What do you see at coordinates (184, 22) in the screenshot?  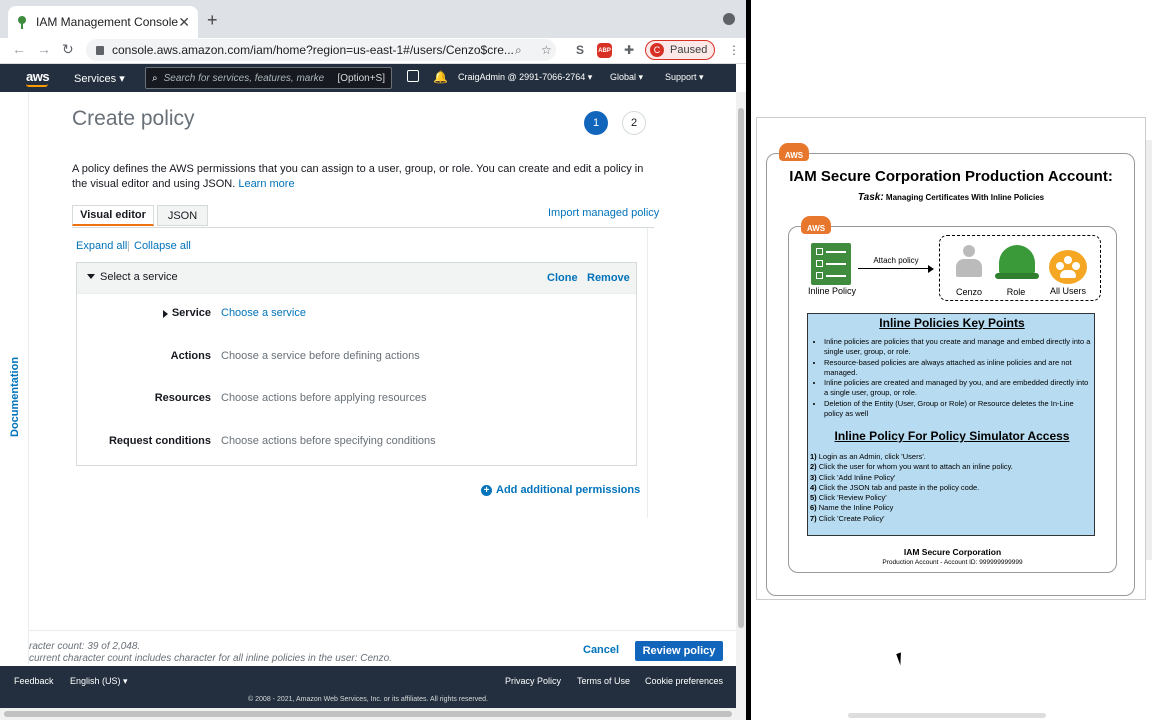 I see `close-tab-icon: ✕` at bounding box center [184, 22].